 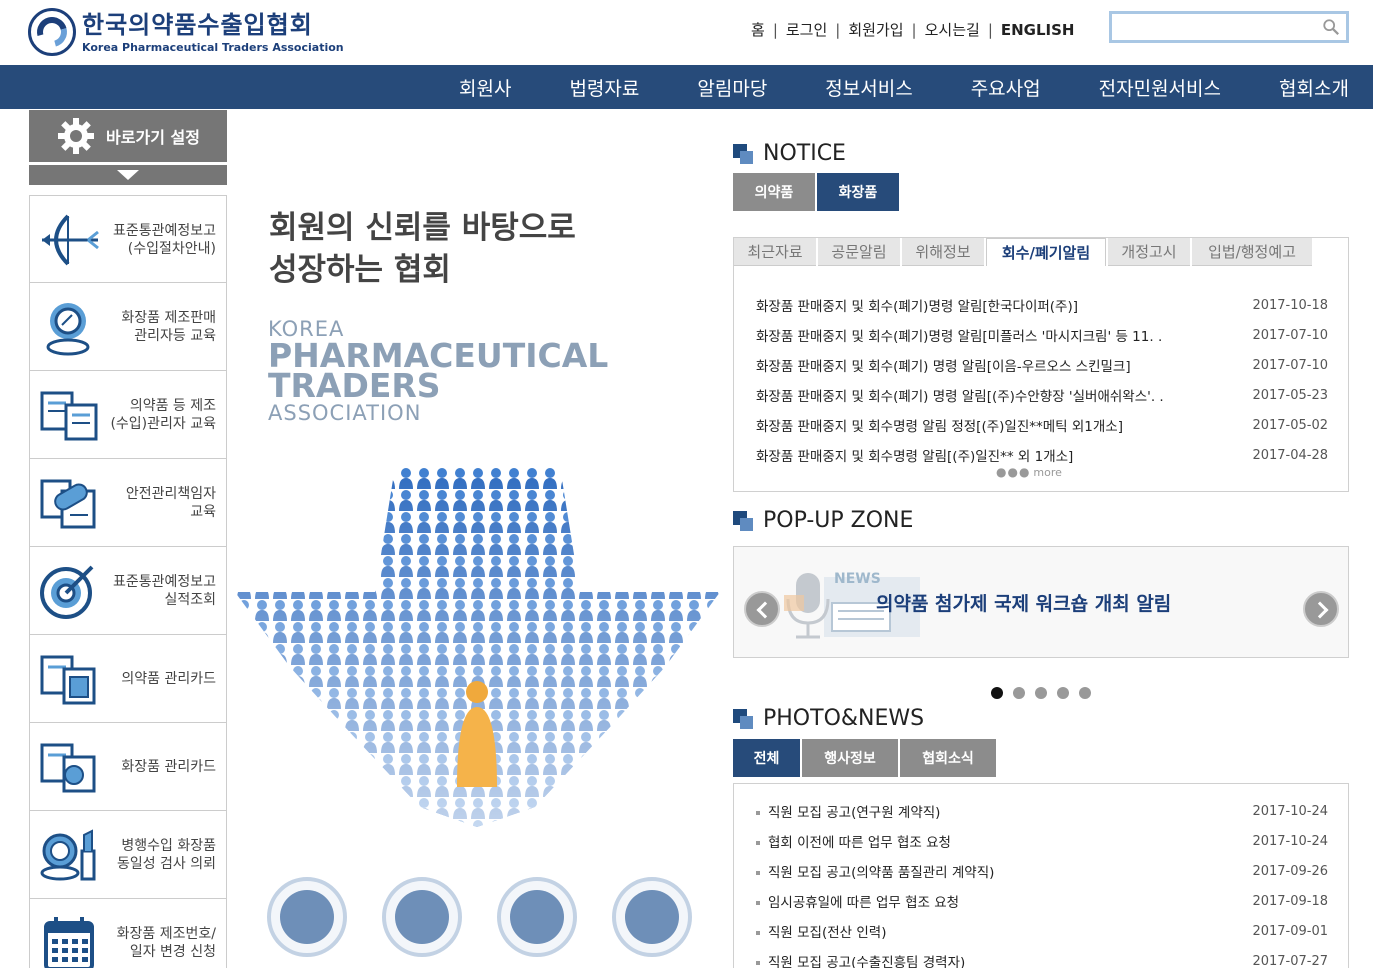 I want to click on subtab-revision: 개정고시, so click(x=1149, y=252).